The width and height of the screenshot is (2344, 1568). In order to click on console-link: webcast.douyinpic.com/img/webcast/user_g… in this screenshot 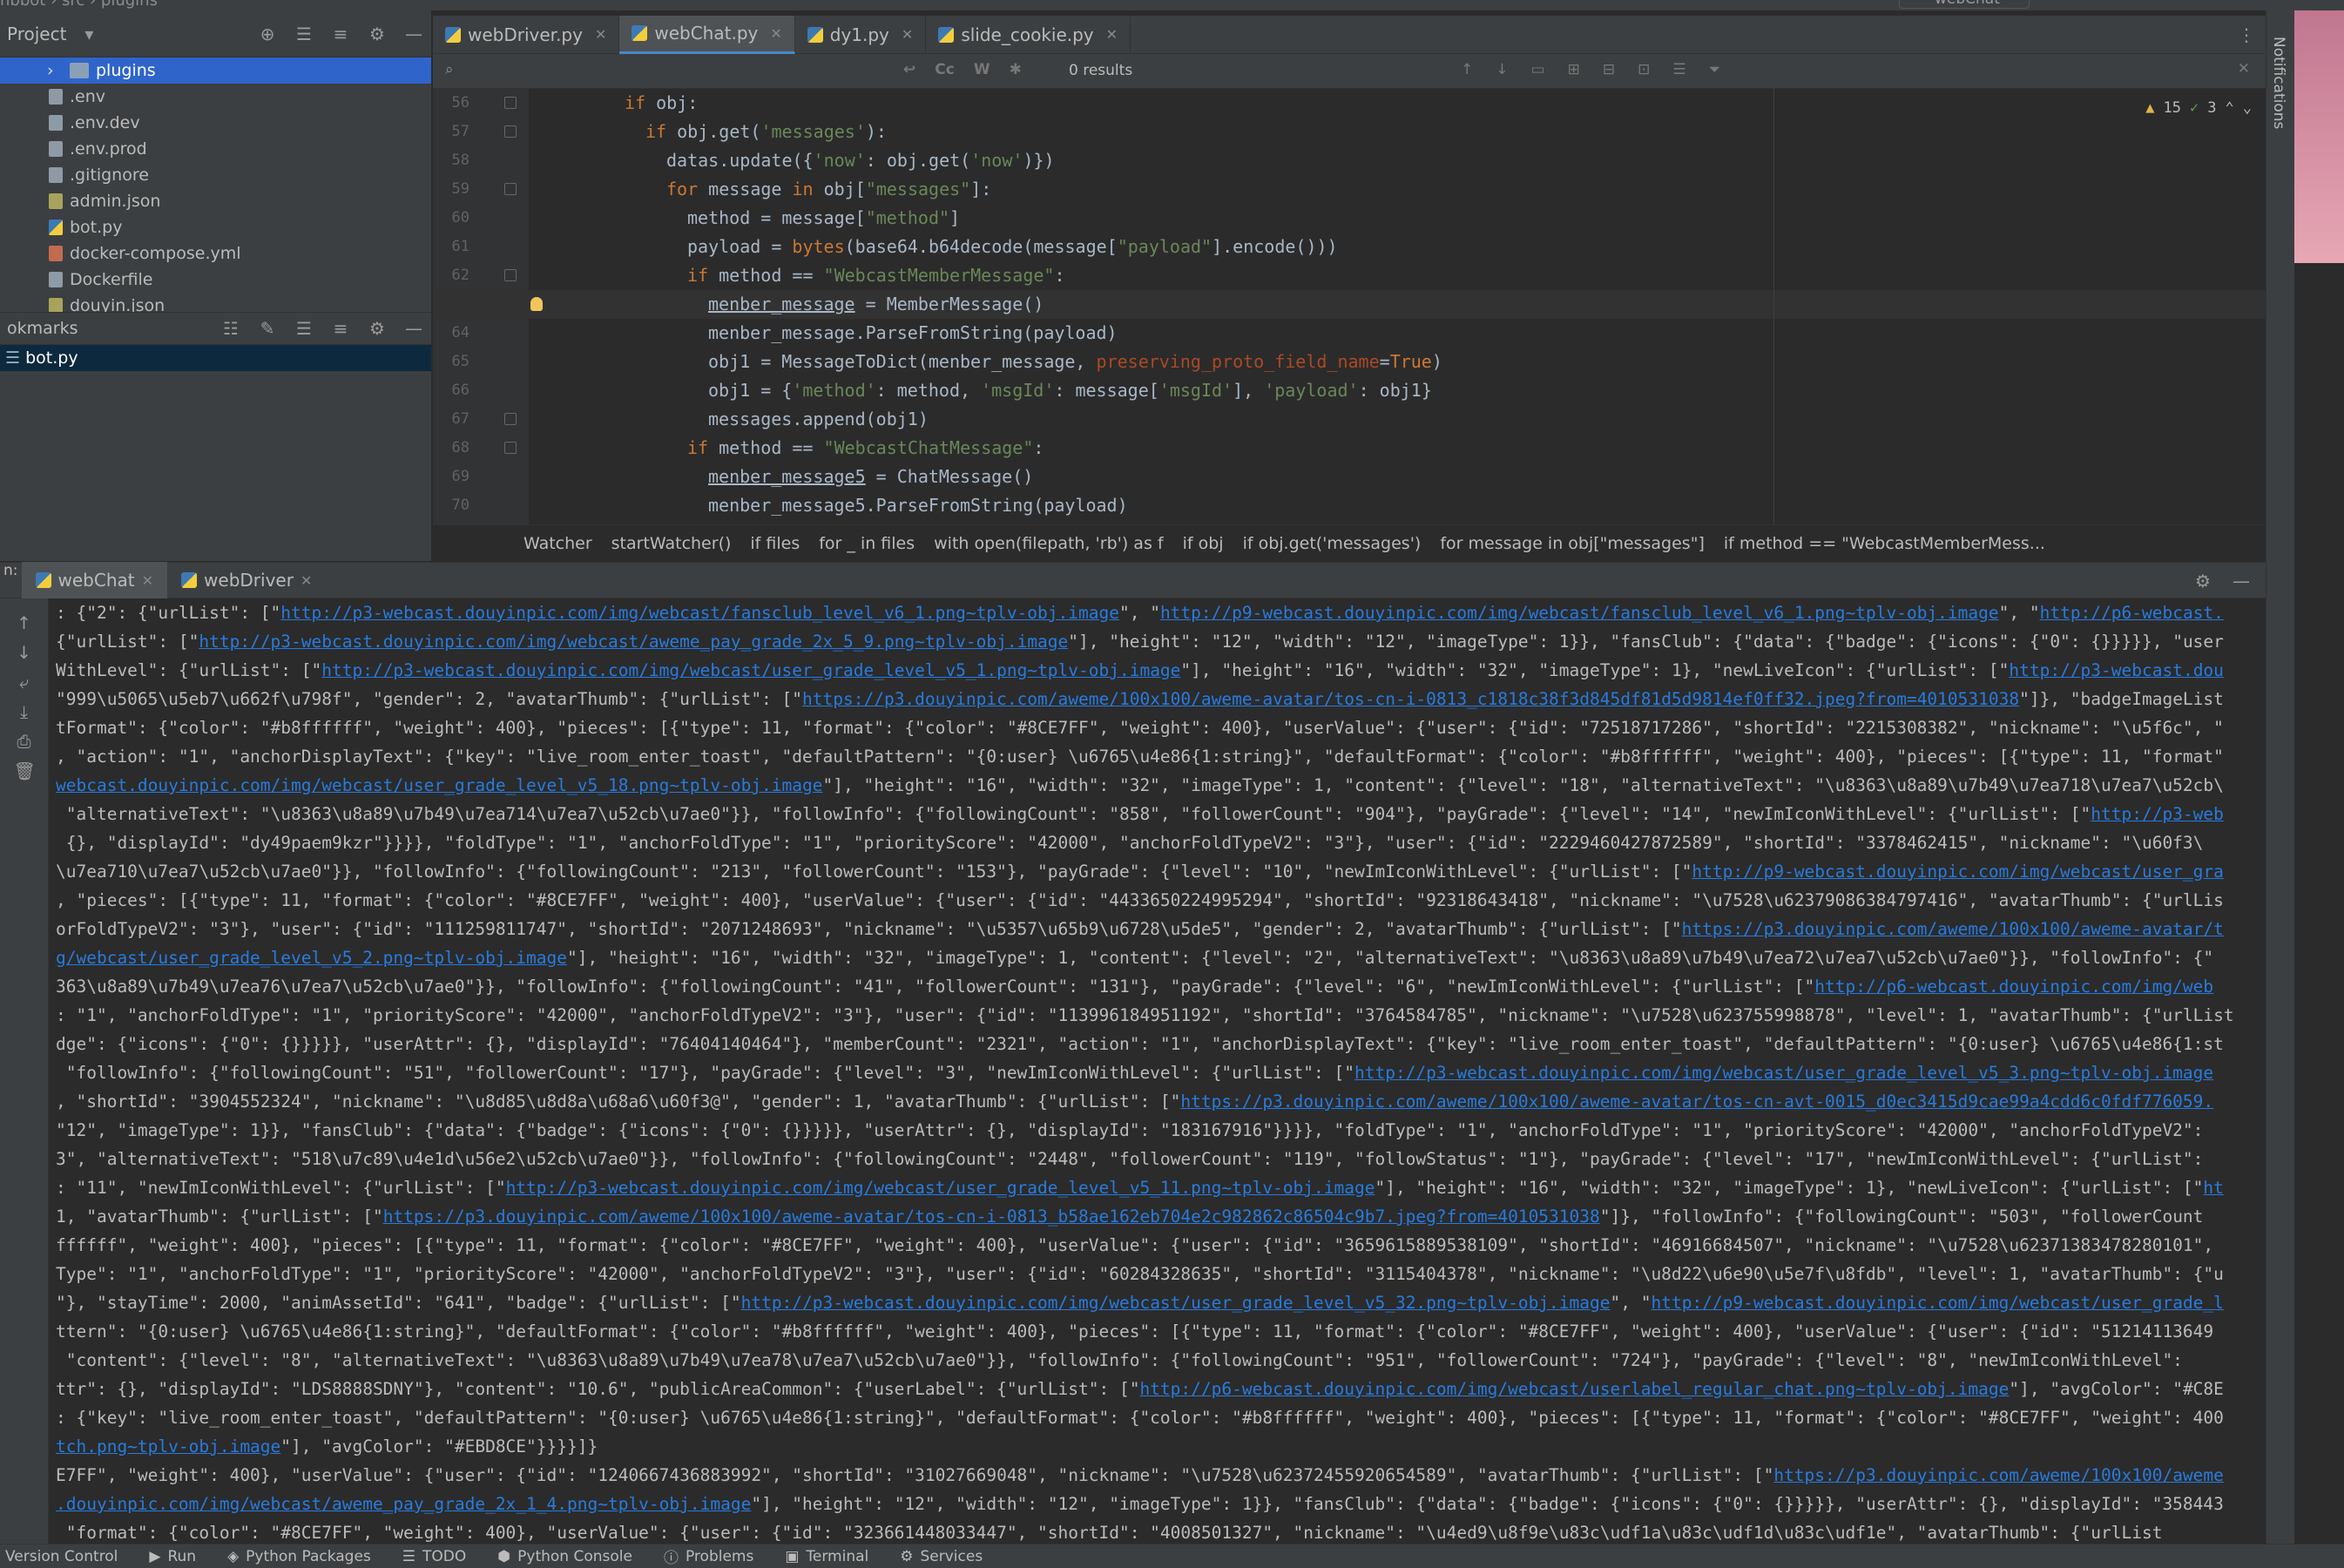, I will do `click(440, 785)`.